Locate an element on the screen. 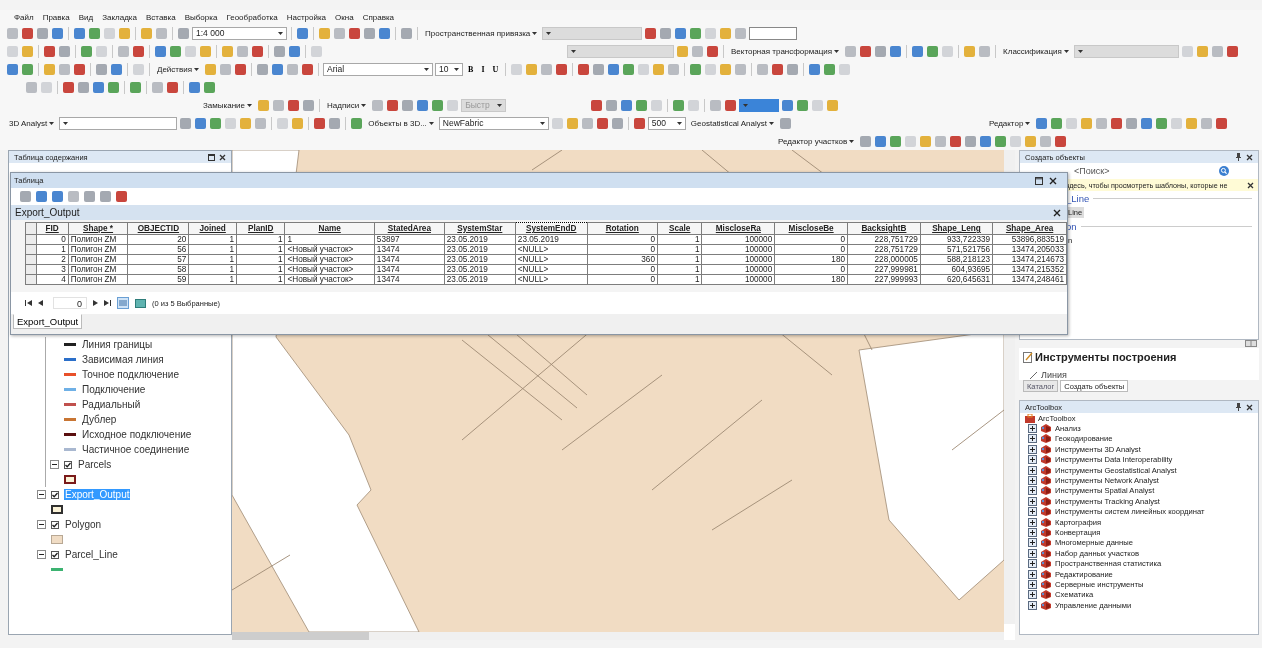 The height and width of the screenshot is (648, 1262). format-button: B is located at coordinates (471, 69).